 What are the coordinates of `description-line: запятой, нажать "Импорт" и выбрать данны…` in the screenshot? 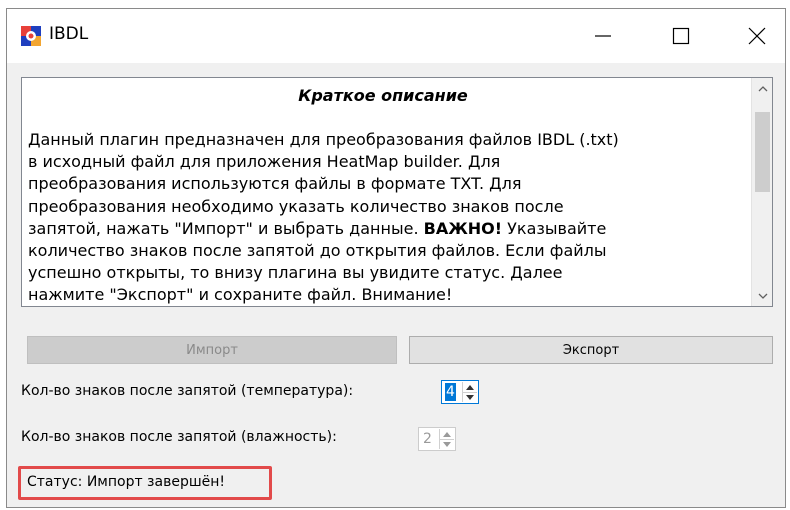 It's located at (386, 229).